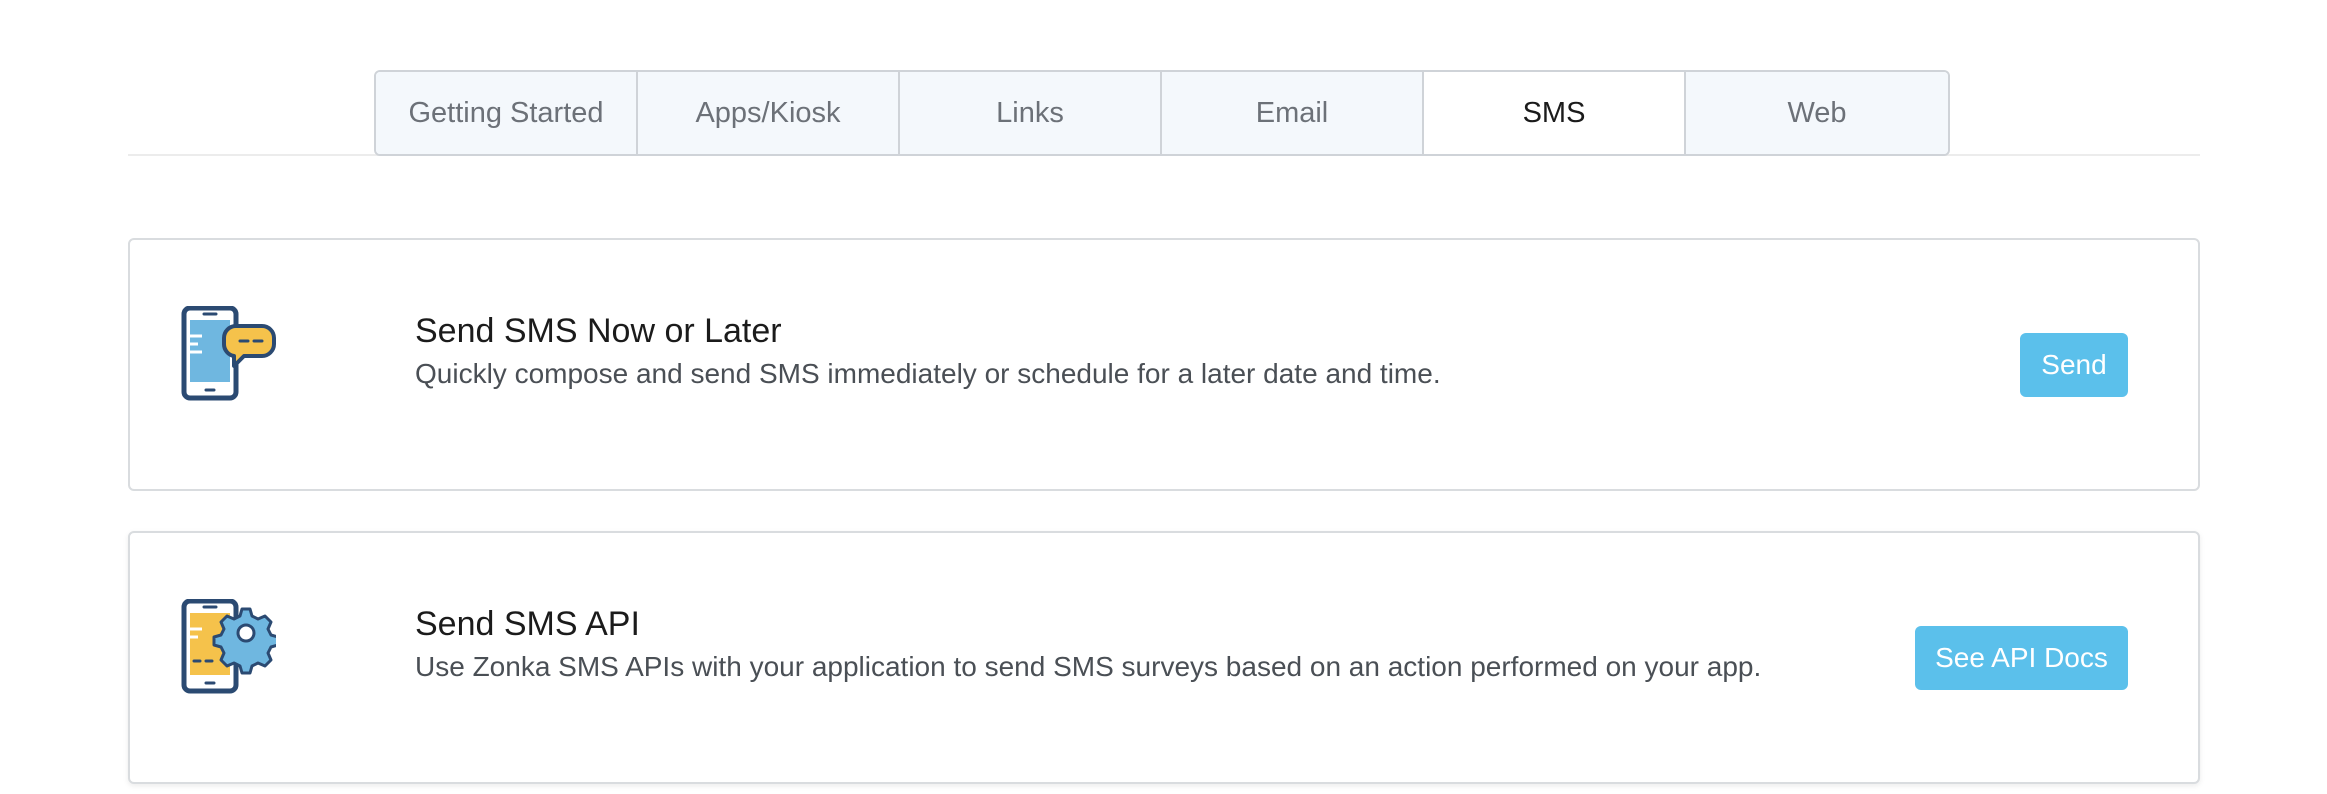  I want to click on phone-gear-icon, so click(230, 646).